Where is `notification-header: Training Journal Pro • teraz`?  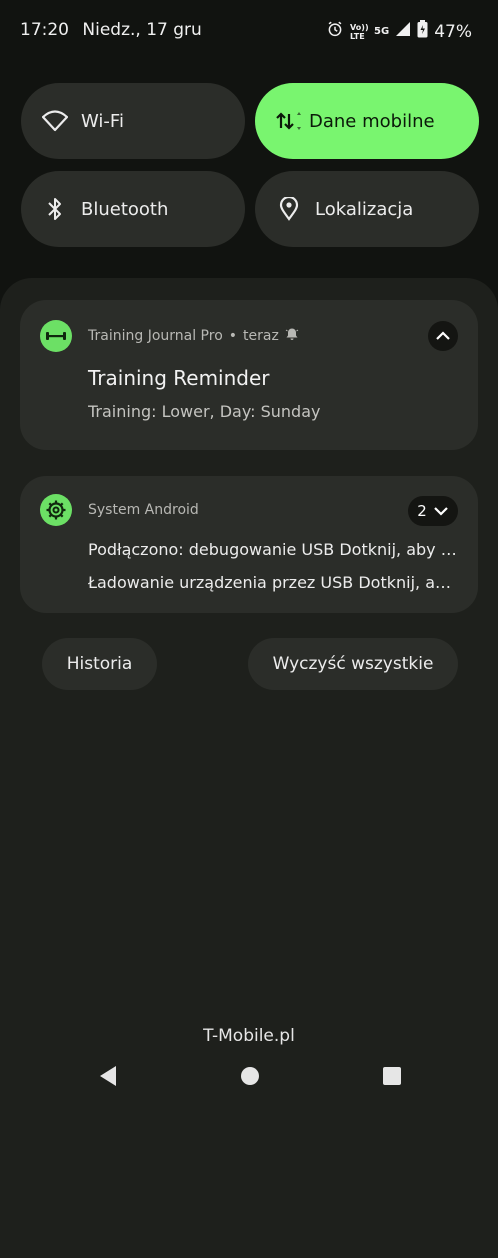 notification-header: Training Journal Pro • teraz is located at coordinates (193, 336).